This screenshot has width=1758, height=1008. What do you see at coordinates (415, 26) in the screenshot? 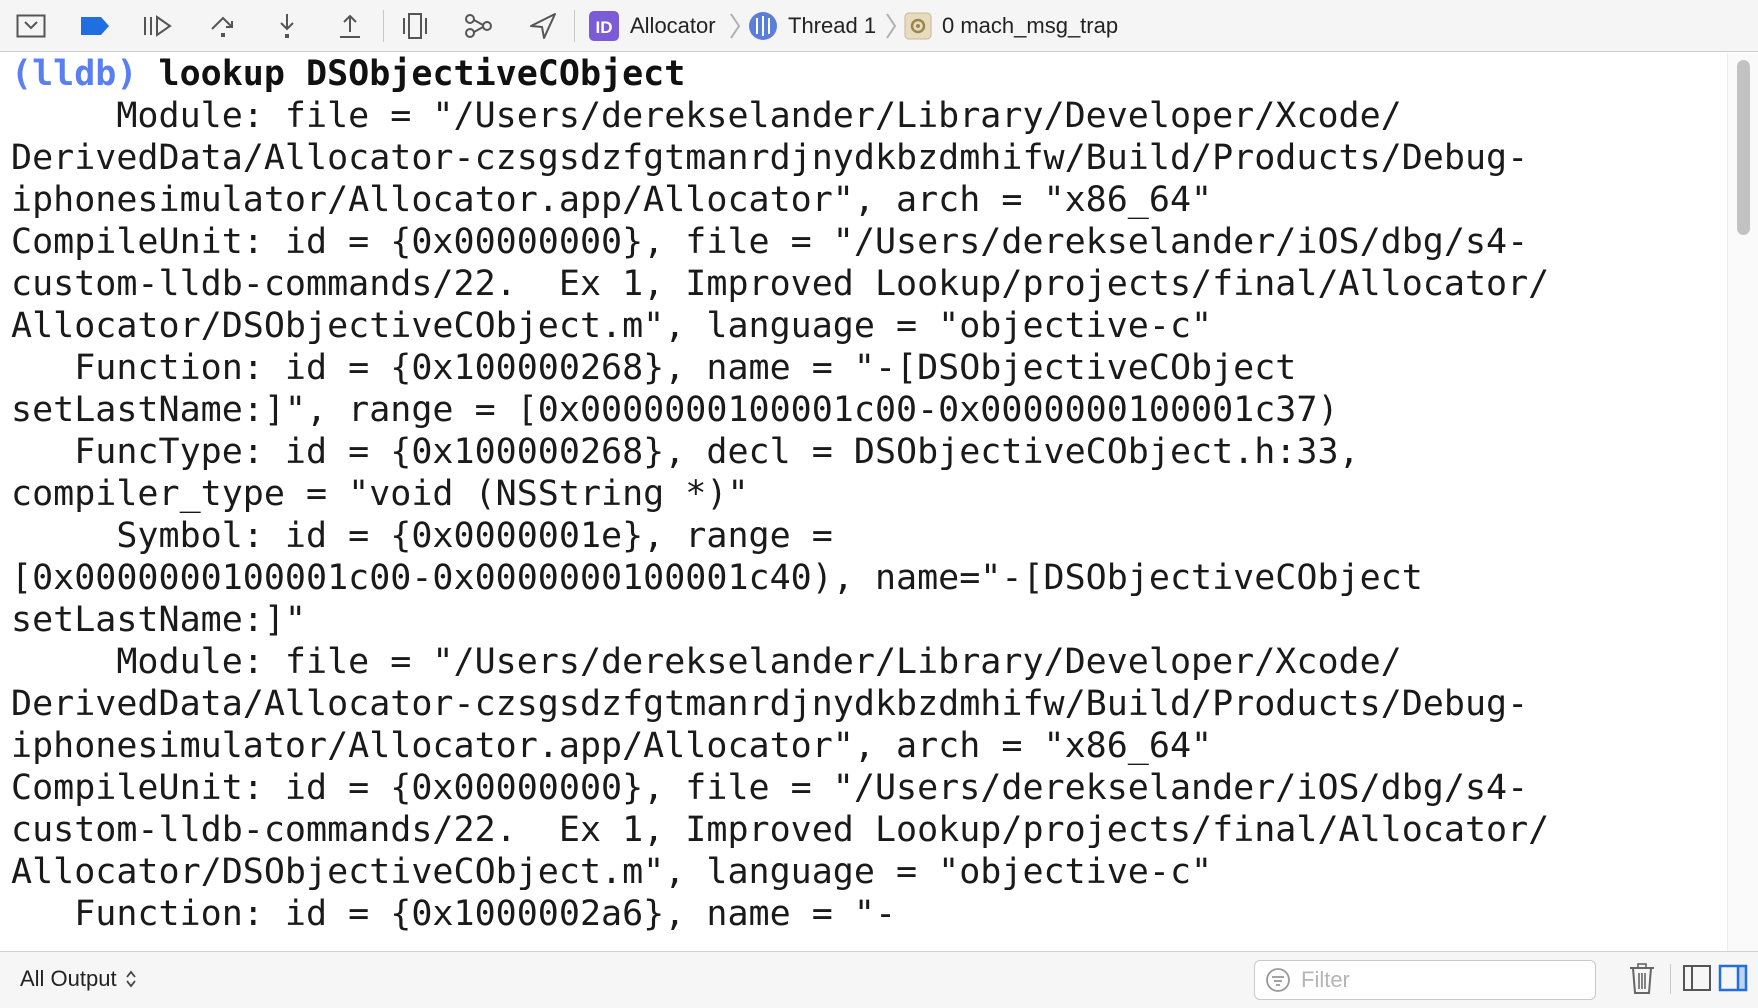
I see `view-hierarchy-icon` at bounding box center [415, 26].